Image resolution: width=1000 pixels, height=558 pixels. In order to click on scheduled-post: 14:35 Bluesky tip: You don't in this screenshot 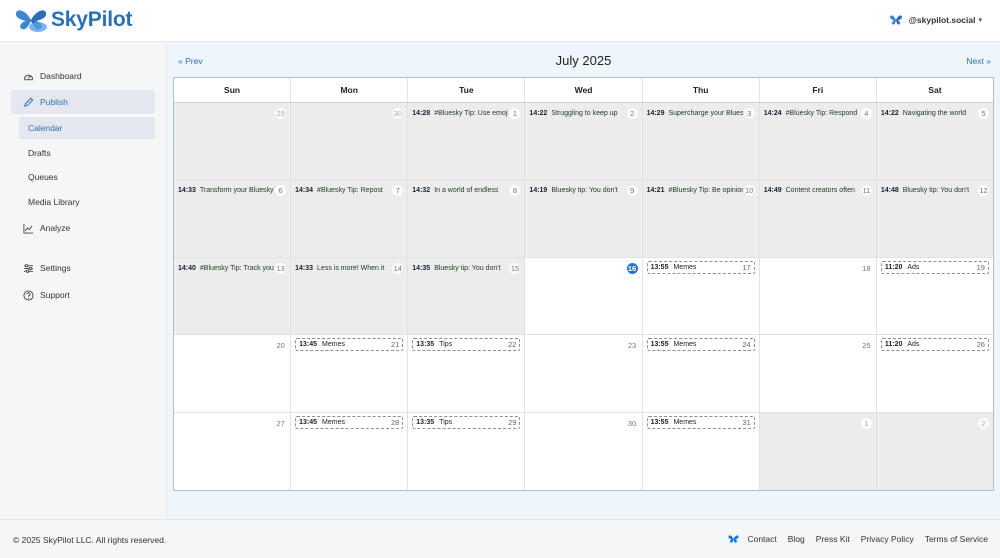, I will do `click(460, 268)`.